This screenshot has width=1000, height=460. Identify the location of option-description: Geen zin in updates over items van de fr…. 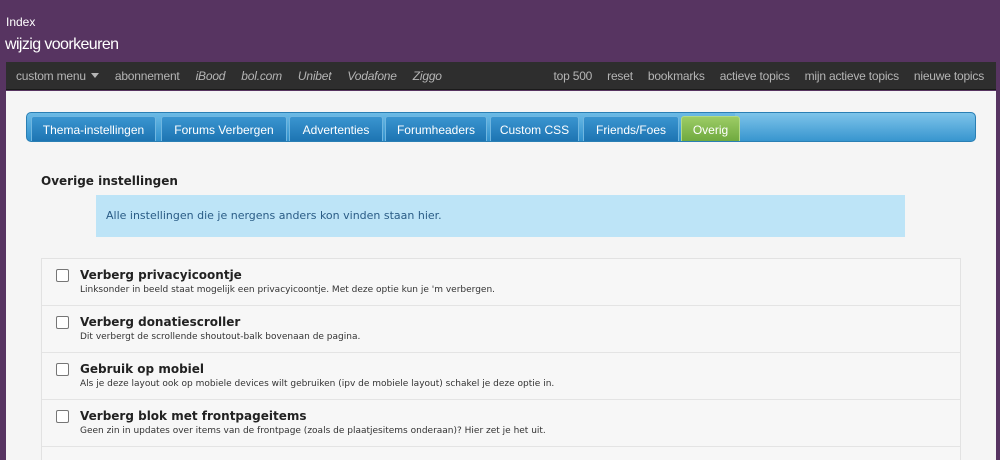
(313, 431).